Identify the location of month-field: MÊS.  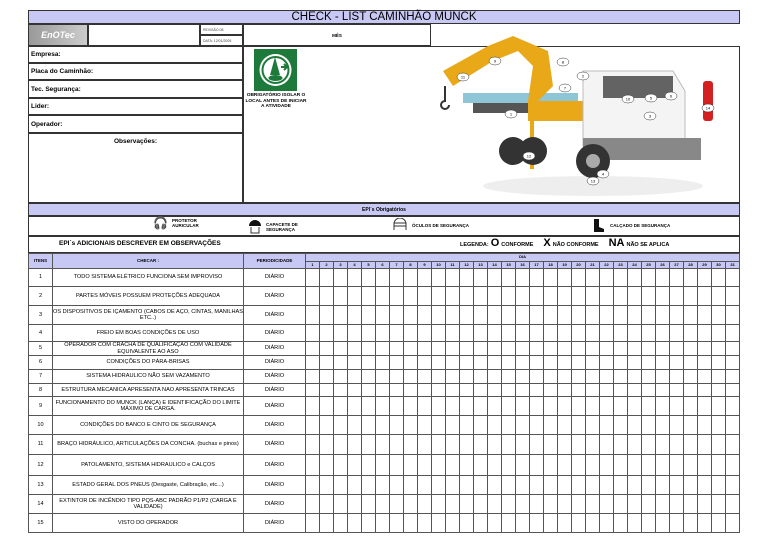
(337, 35).